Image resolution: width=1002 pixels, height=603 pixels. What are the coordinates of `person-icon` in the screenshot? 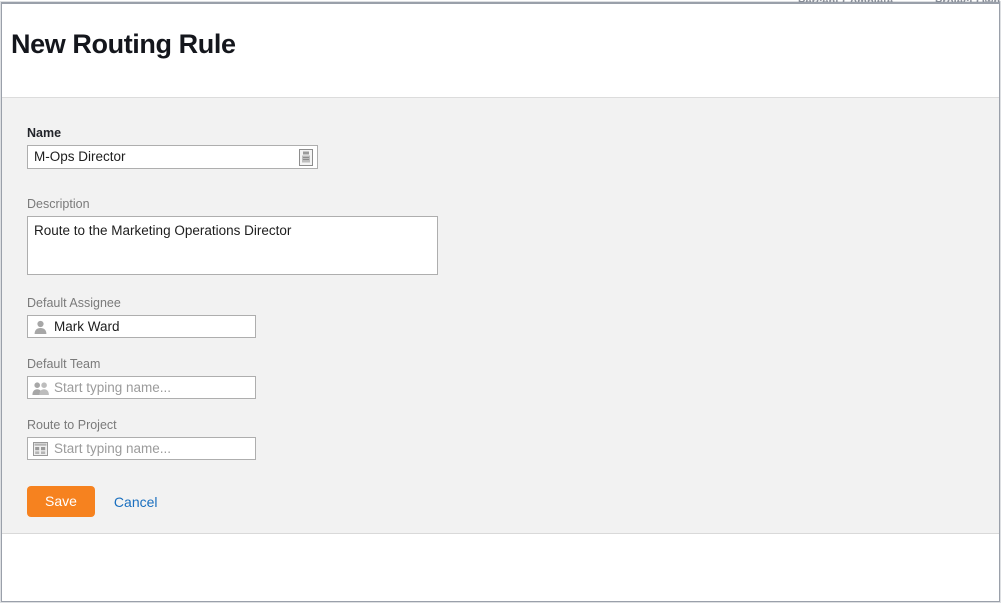 It's located at (40, 327).